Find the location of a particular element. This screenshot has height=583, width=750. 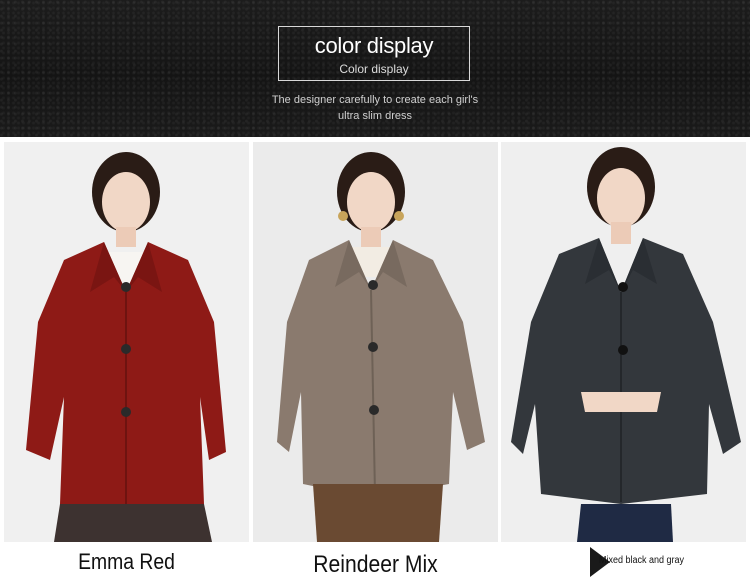

page-subtitle: Color display is located at coordinates (374, 69).